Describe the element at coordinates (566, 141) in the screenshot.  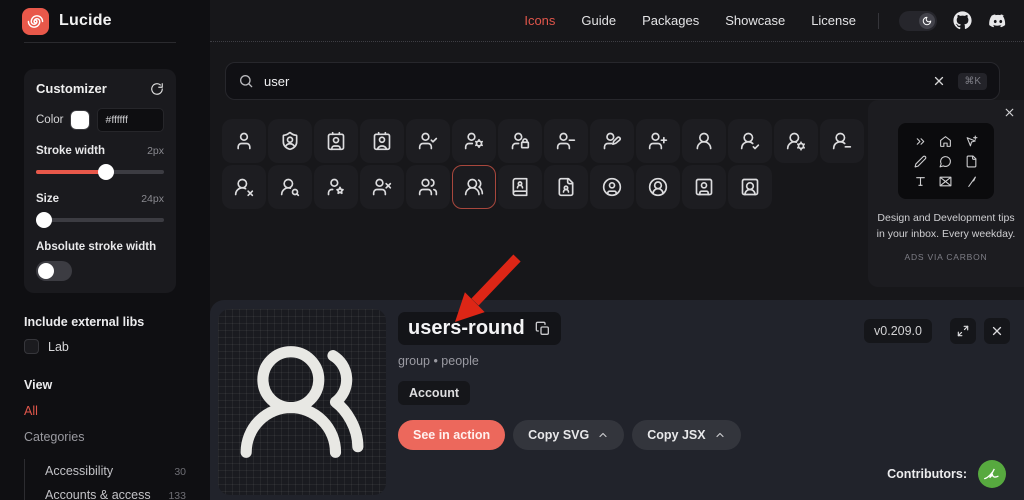
I see `user-minus-icon` at that location.